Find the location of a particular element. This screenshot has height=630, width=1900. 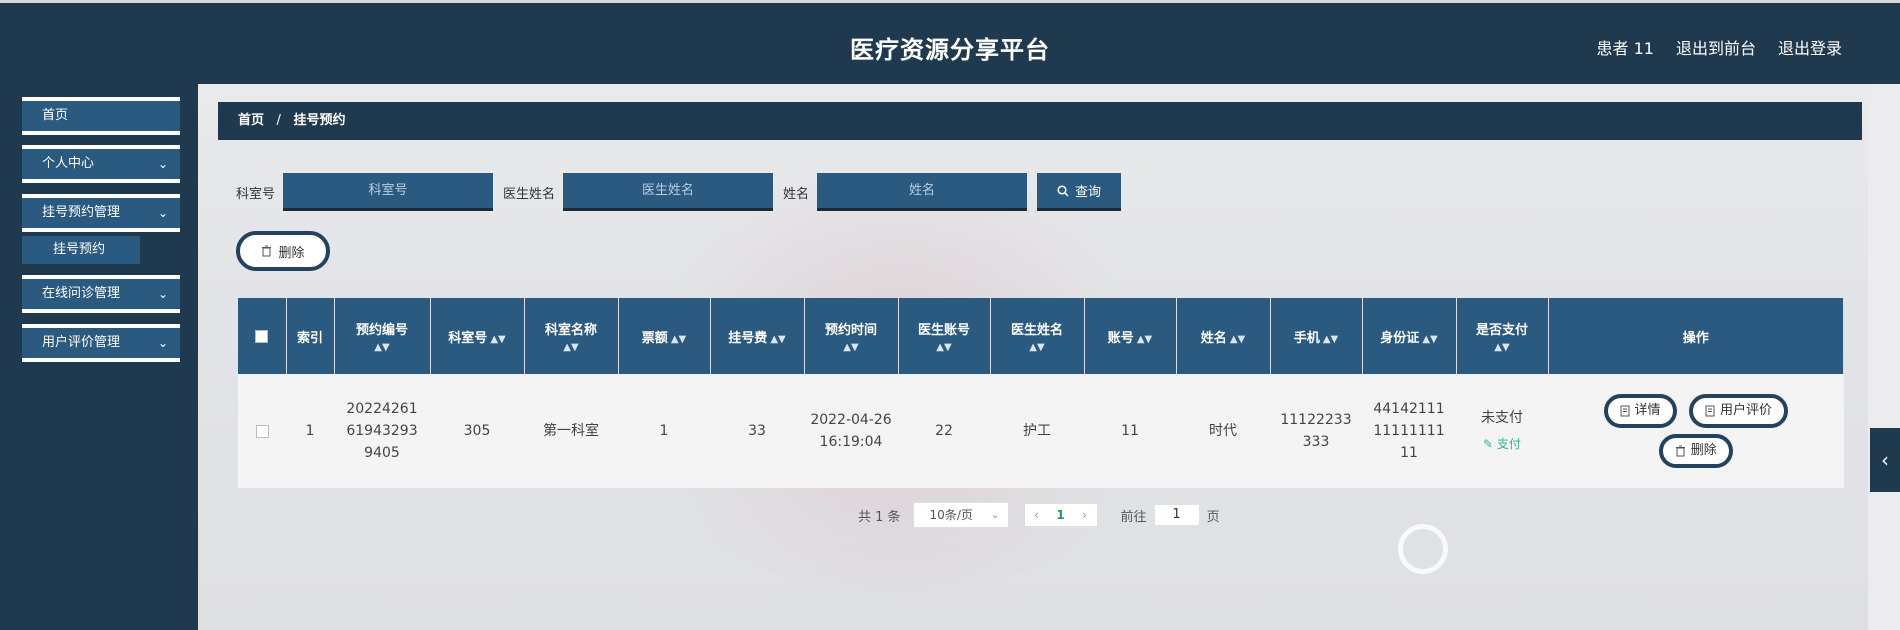

page-number: 1 is located at coordinates (1061, 515).